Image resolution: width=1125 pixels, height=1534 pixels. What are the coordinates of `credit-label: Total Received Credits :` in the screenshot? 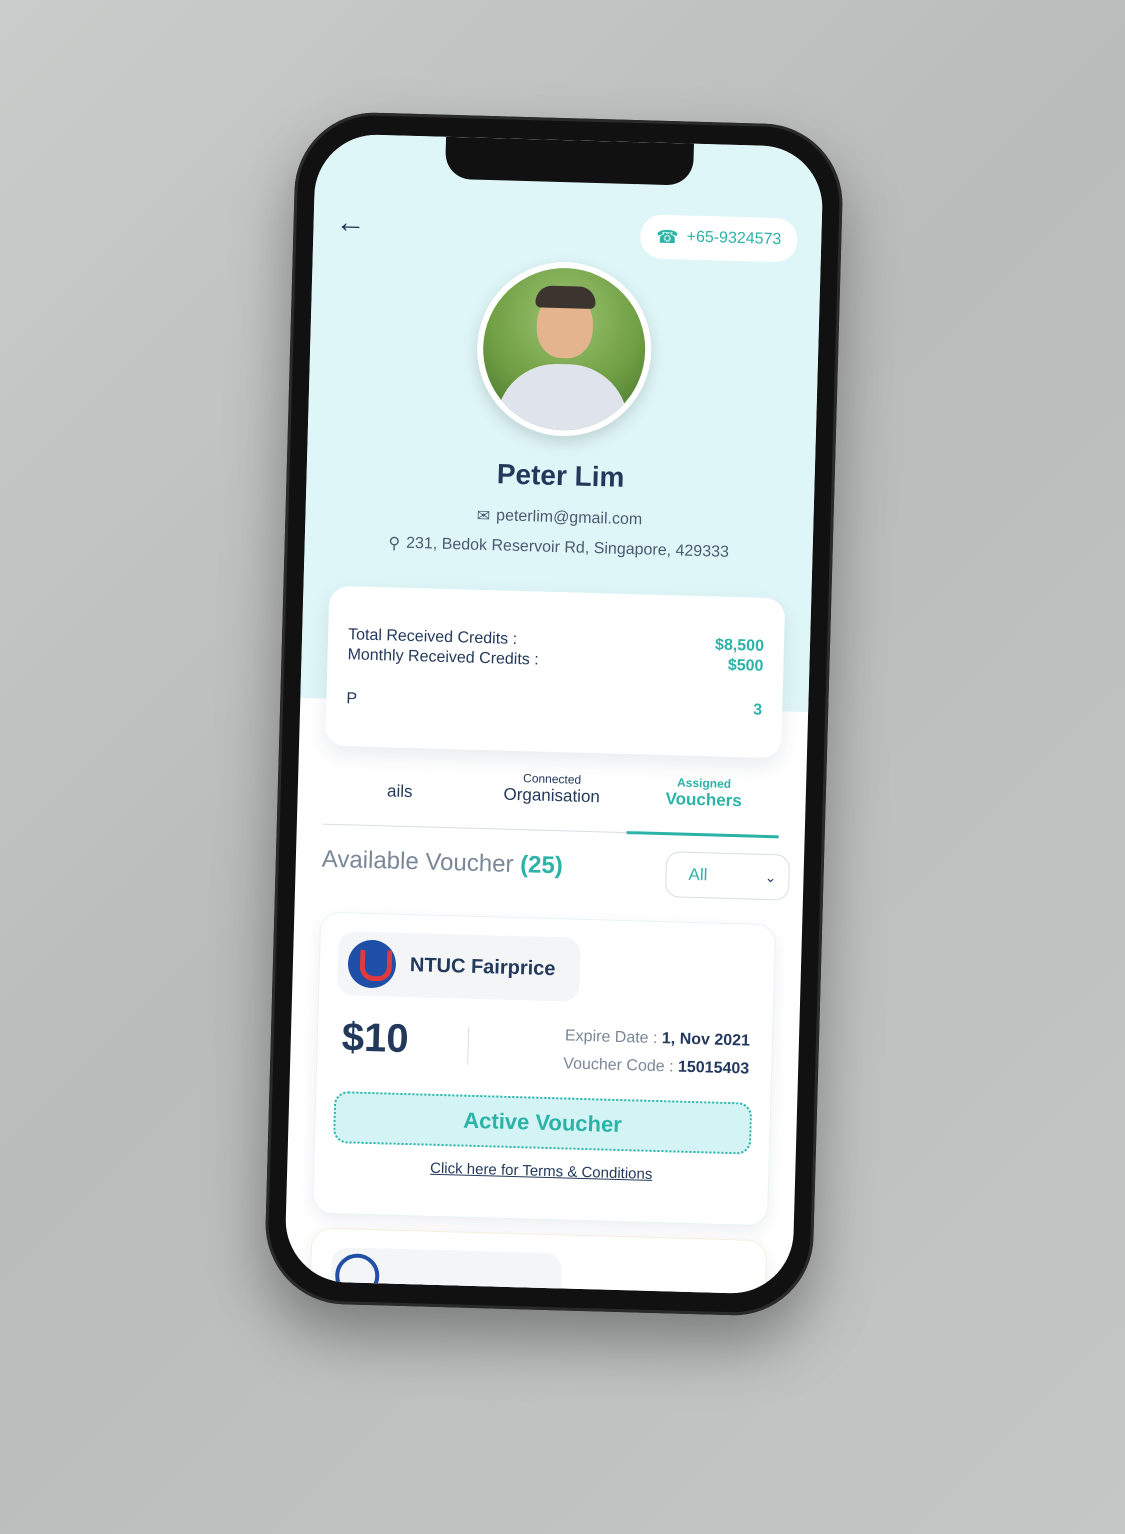 It's located at (432, 637).